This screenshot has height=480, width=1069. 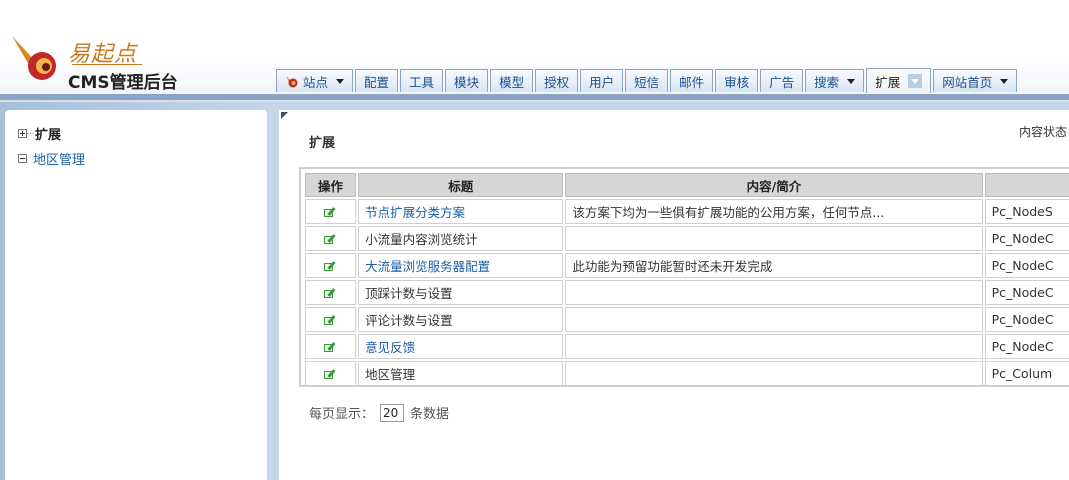 I want to click on tab-review: 审核, so click(x=737, y=80).